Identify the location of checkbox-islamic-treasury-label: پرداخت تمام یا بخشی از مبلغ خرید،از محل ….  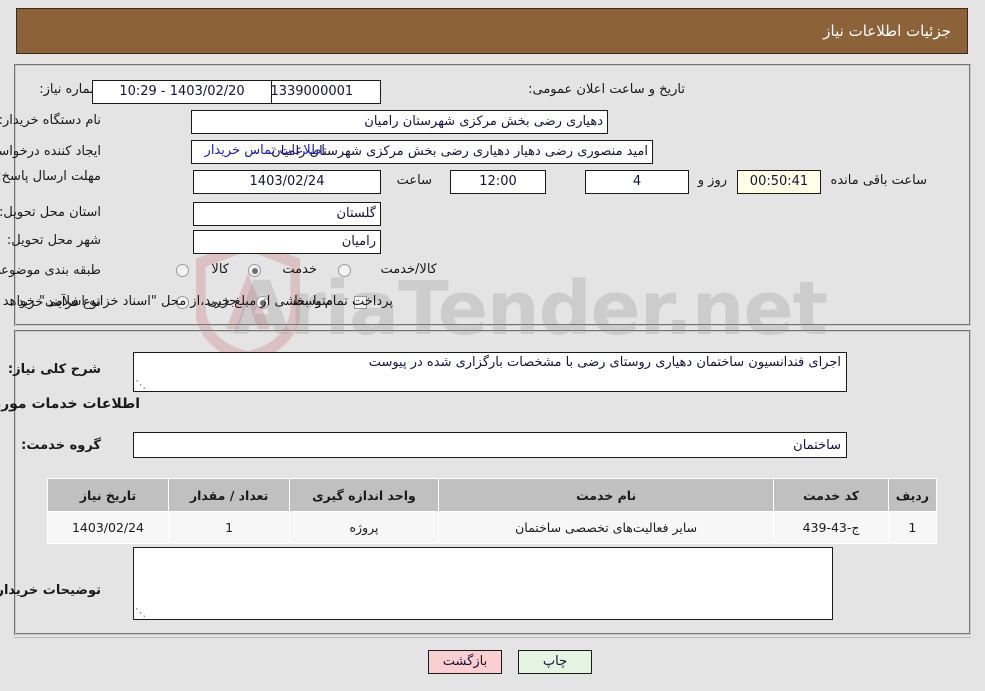
(196, 301).